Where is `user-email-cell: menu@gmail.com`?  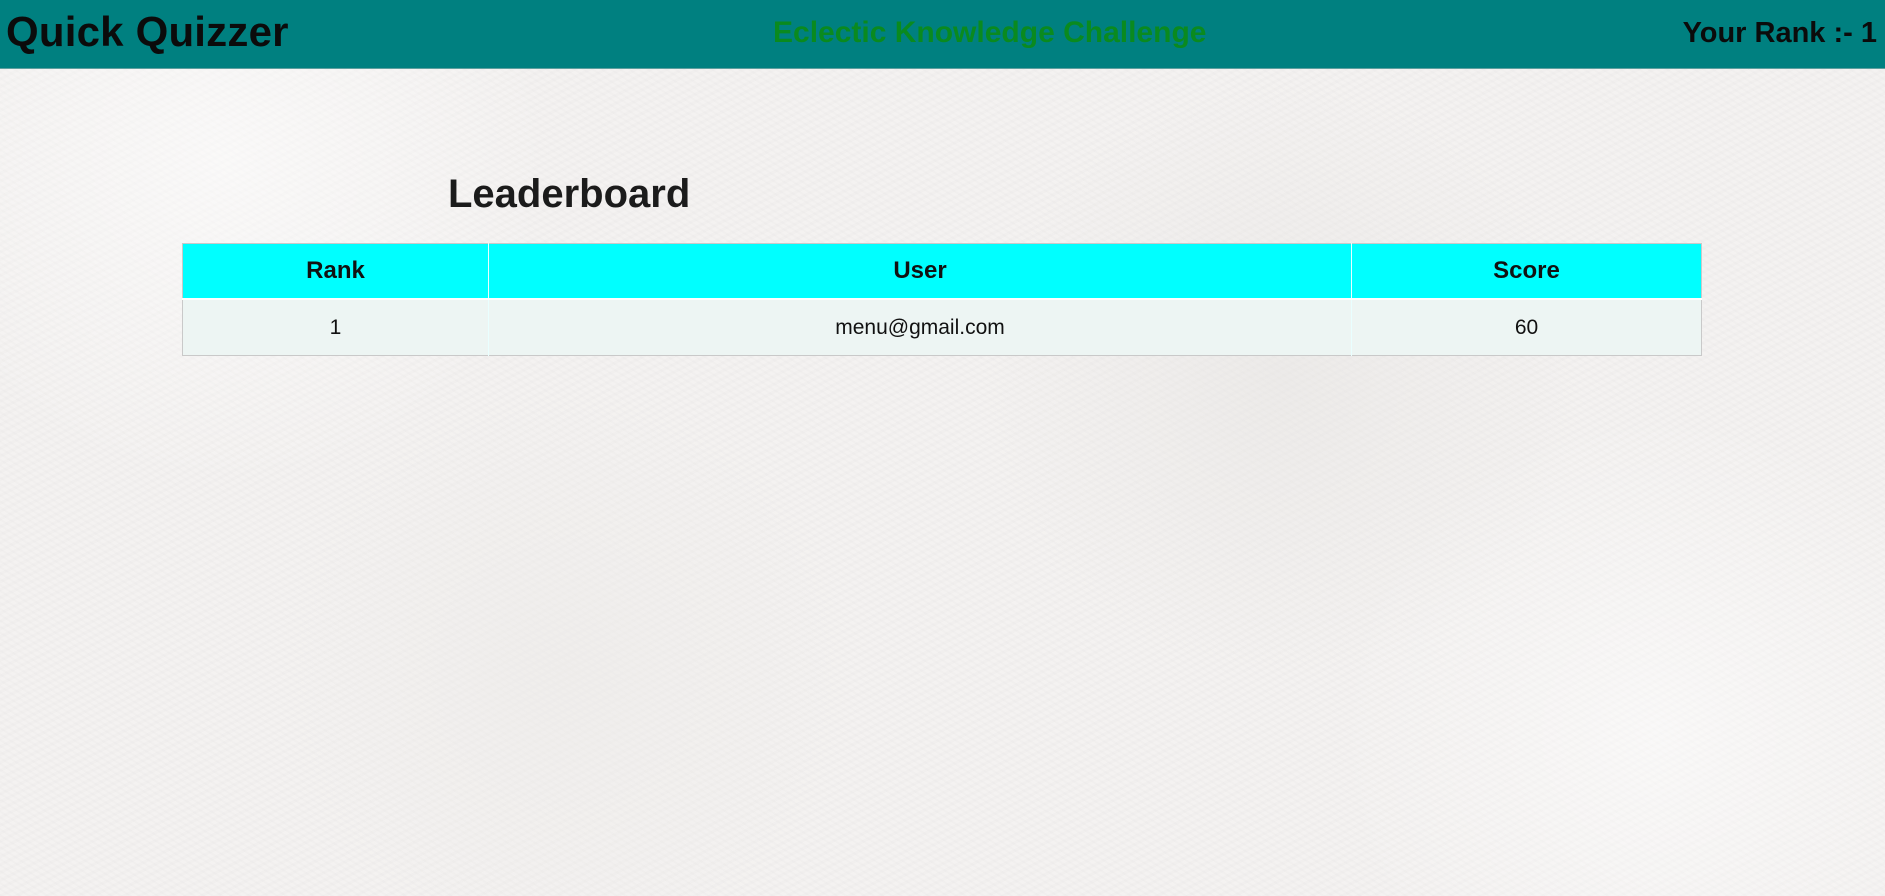
user-email-cell: menu@gmail.com is located at coordinates (920, 327).